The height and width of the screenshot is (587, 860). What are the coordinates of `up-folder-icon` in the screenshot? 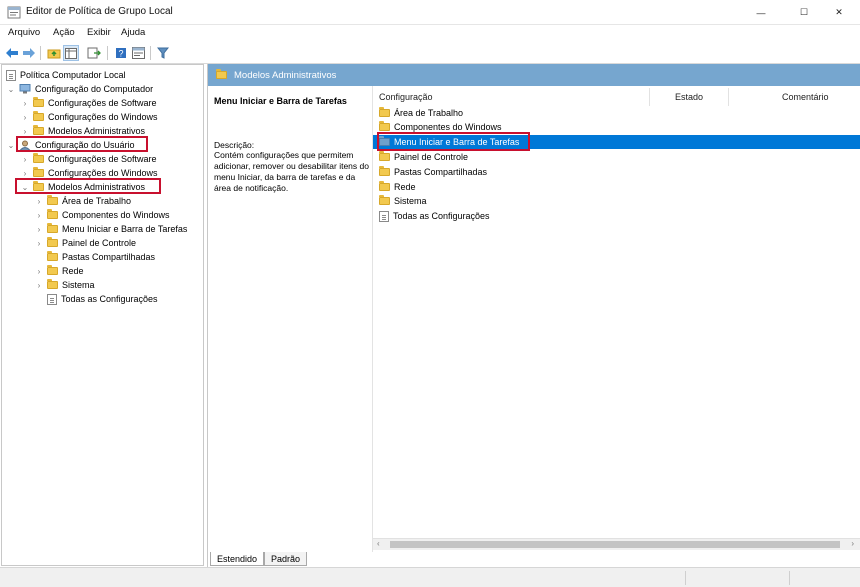 It's located at (54, 53).